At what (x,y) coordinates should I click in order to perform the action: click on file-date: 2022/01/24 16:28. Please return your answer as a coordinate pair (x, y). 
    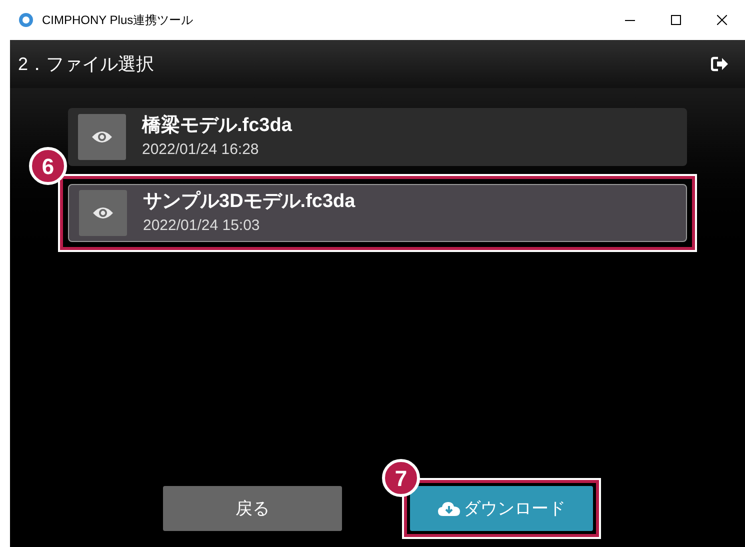
    Looking at the image, I should click on (201, 150).